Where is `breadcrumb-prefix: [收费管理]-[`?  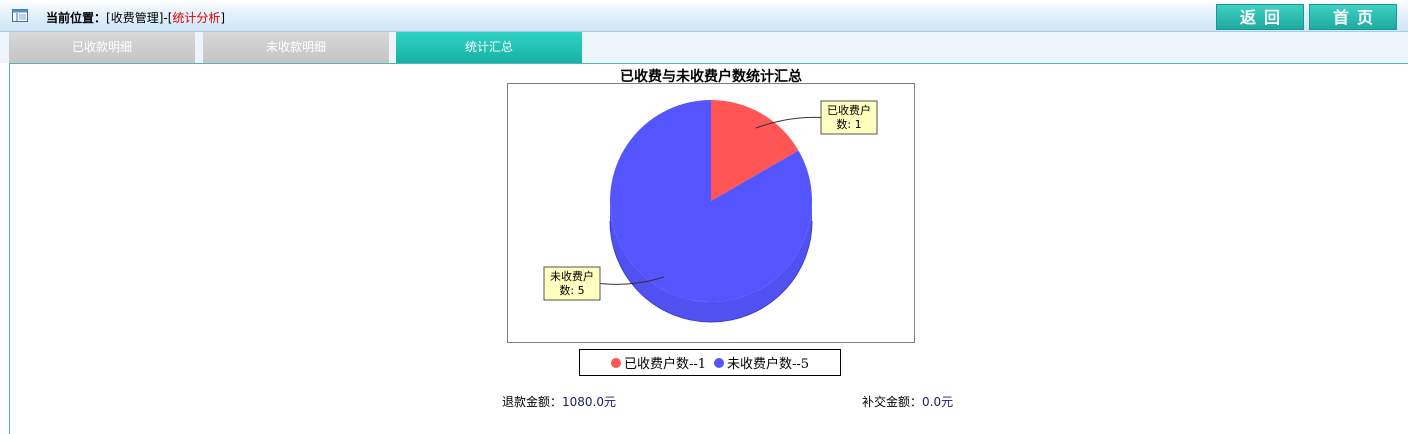
breadcrumb-prefix: [收费管理]-[ is located at coordinates (139, 18).